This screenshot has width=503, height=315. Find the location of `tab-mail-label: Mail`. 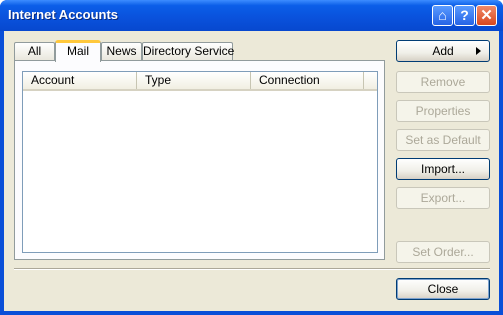

tab-mail-label: Mail is located at coordinates (77, 51).